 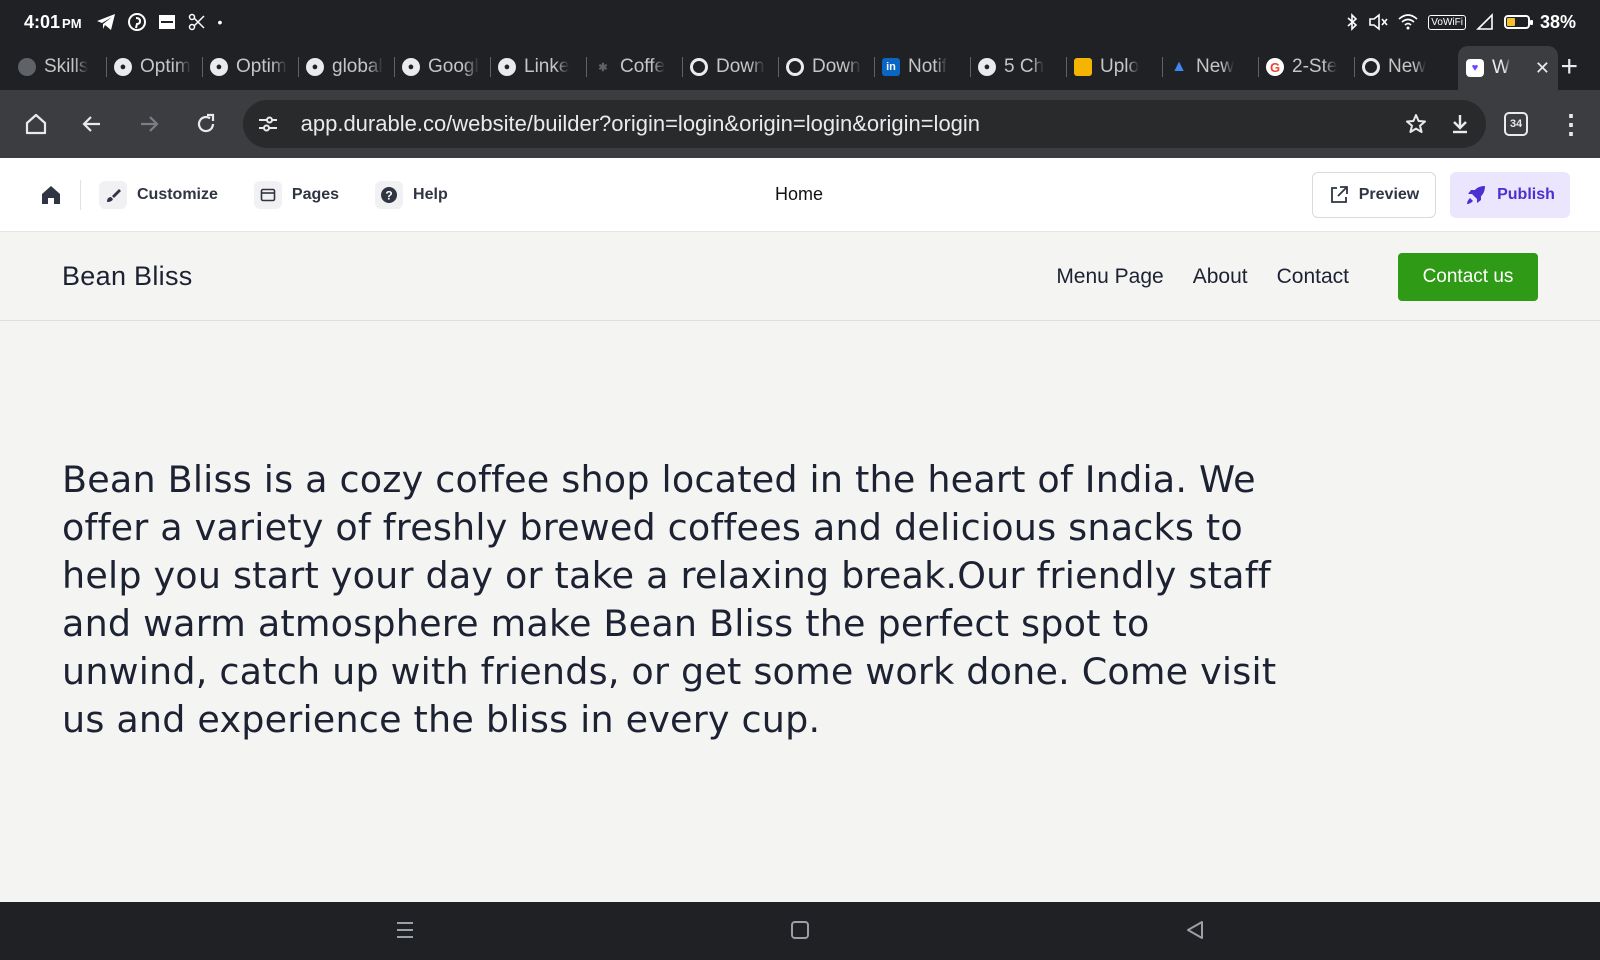 I want to click on recent-apps-icon, so click(x=405, y=930).